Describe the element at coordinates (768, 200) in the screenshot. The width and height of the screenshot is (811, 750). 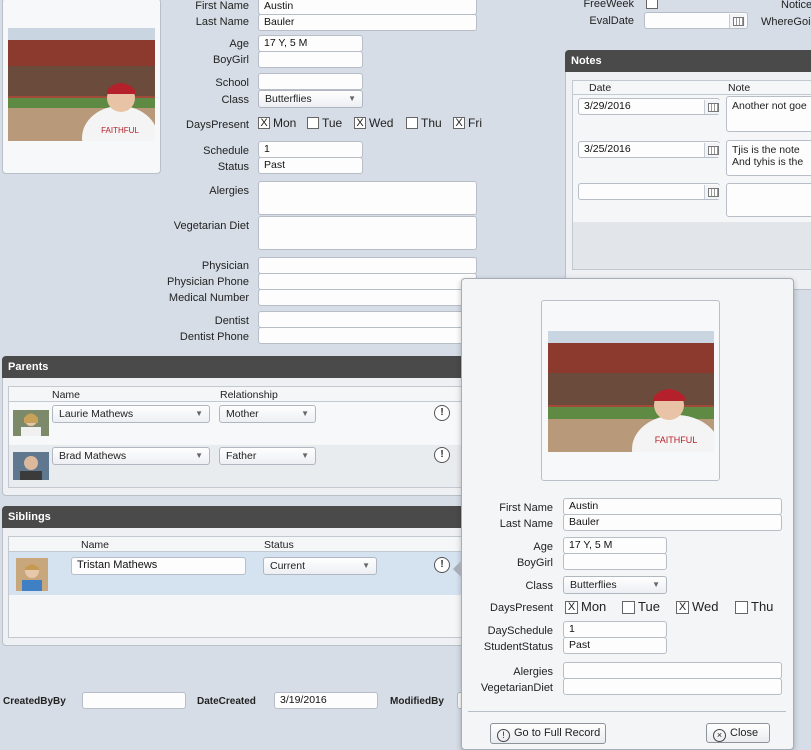
I see `note-text-field` at that location.